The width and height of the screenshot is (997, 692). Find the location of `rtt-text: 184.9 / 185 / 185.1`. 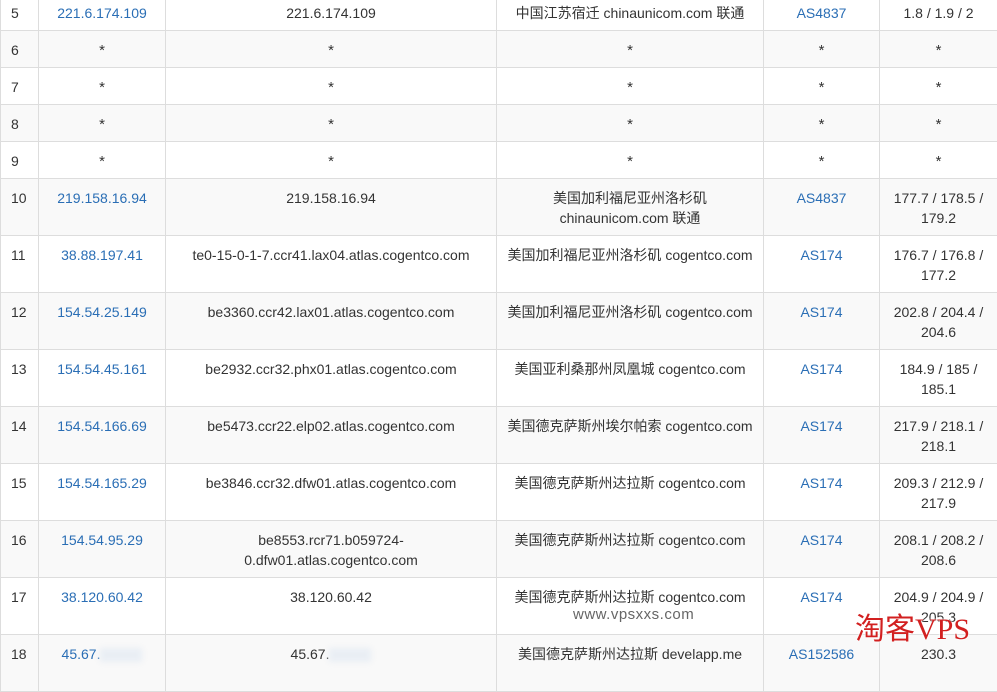

rtt-text: 184.9 / 185 / 185.1 is located at coordinates (939, 379).